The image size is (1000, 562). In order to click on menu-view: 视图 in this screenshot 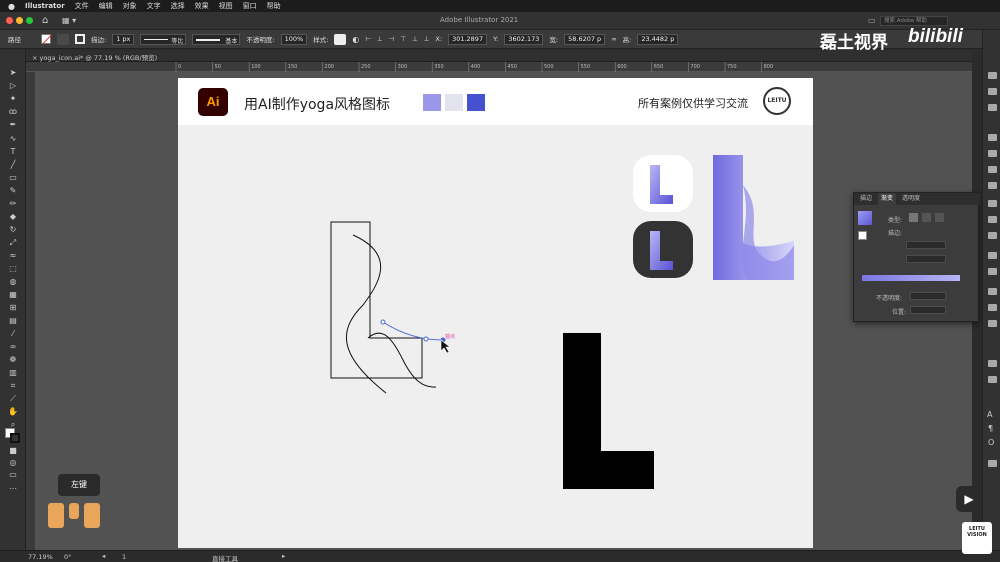, I will do `click(226, 6)`.